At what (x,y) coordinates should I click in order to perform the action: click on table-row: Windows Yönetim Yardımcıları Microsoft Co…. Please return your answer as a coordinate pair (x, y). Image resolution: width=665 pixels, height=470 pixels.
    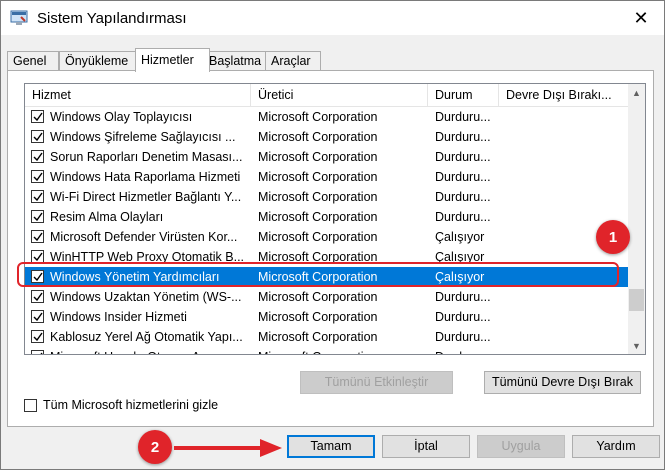
    Looking at the image, I should click on (326, 277).